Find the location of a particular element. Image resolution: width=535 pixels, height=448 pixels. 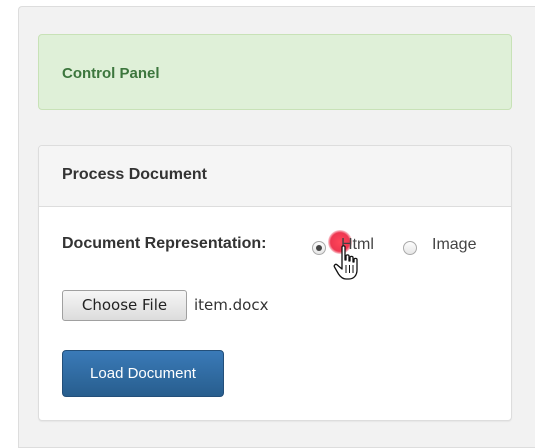

choose-file-button: Choose File is located at coordinates (124, 305).